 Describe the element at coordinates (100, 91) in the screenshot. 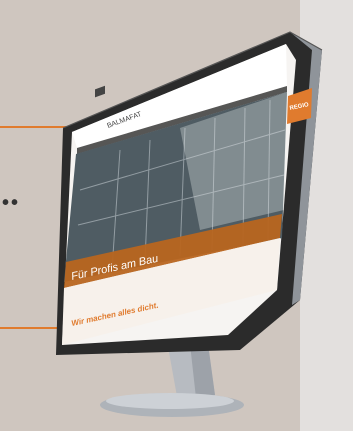

I see `brand-logo-mark` at that location.